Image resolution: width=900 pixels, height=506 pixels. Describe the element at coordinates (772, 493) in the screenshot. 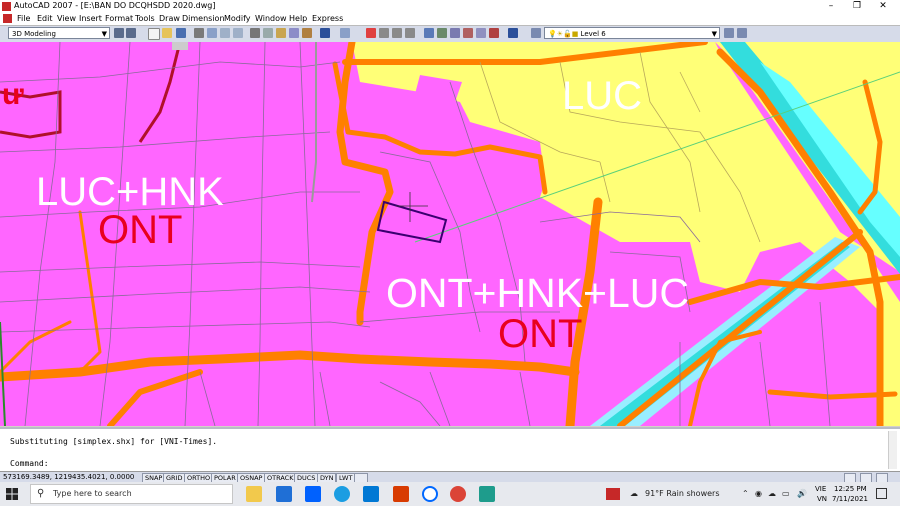

I see `onedrive-icon: ☁` at that location.